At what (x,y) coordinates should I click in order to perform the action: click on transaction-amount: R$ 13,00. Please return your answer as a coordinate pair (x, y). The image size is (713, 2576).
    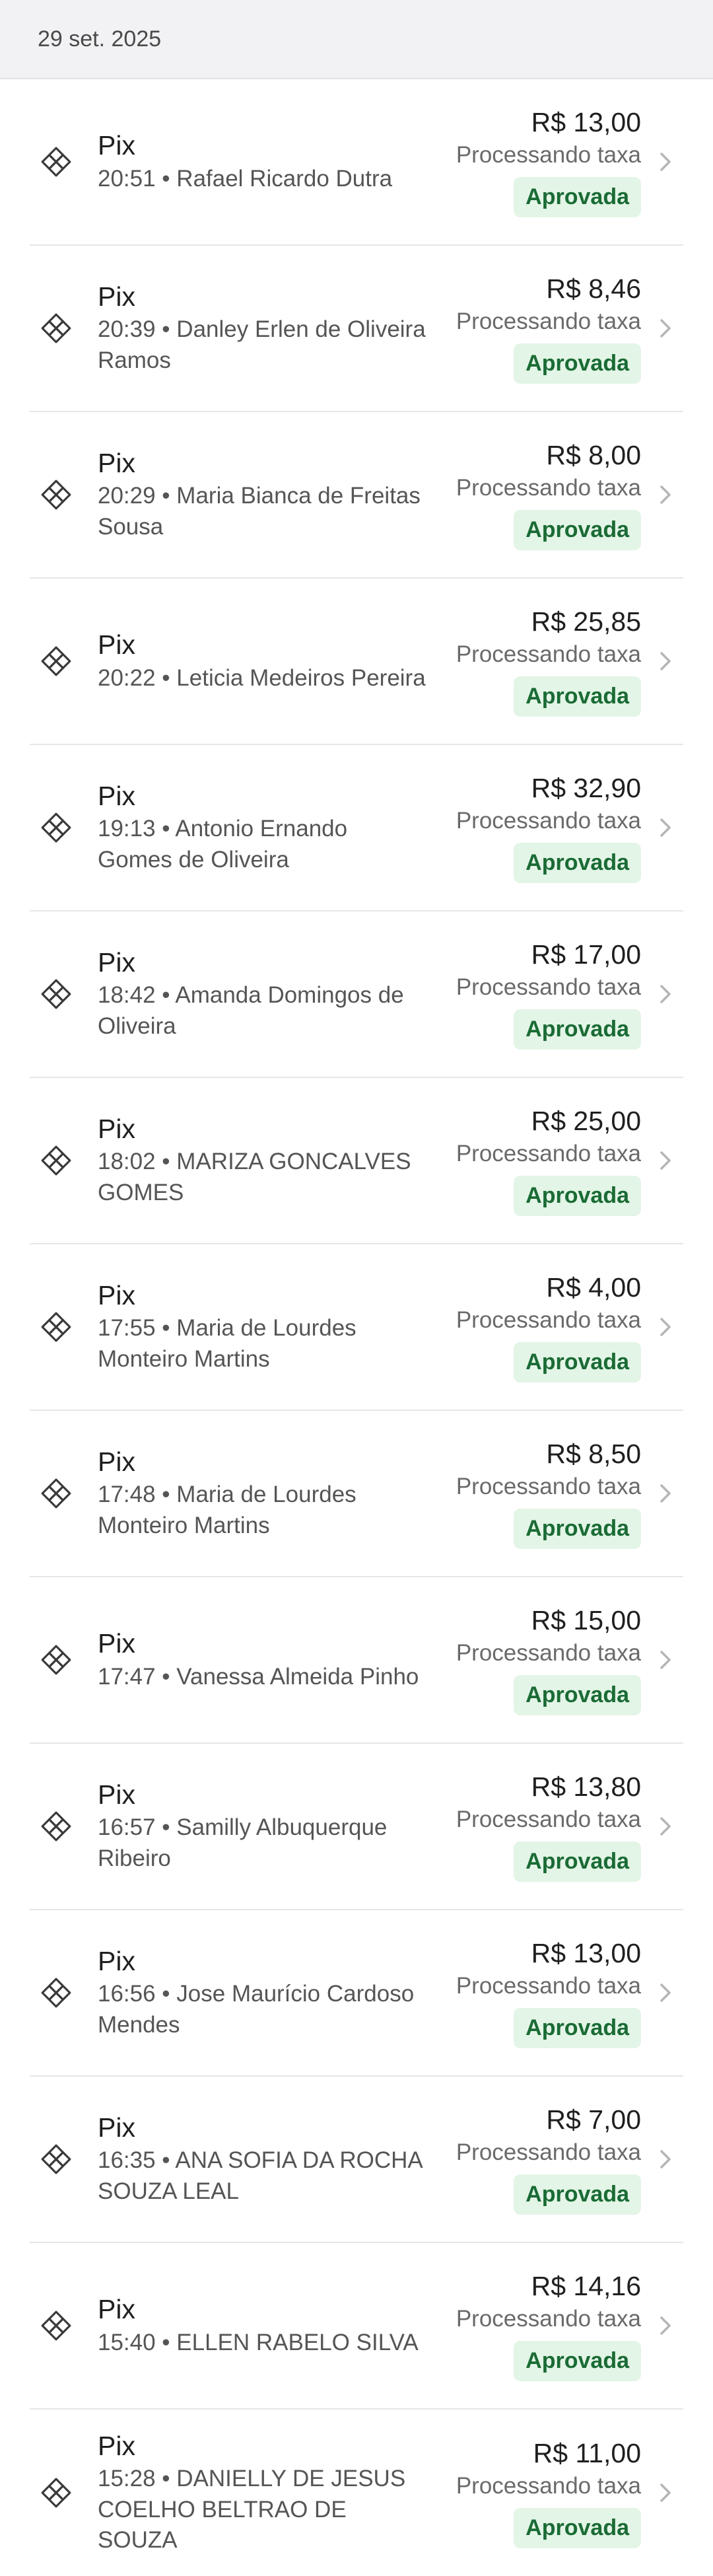
    Looking at the image, I should click on (586, 1954).